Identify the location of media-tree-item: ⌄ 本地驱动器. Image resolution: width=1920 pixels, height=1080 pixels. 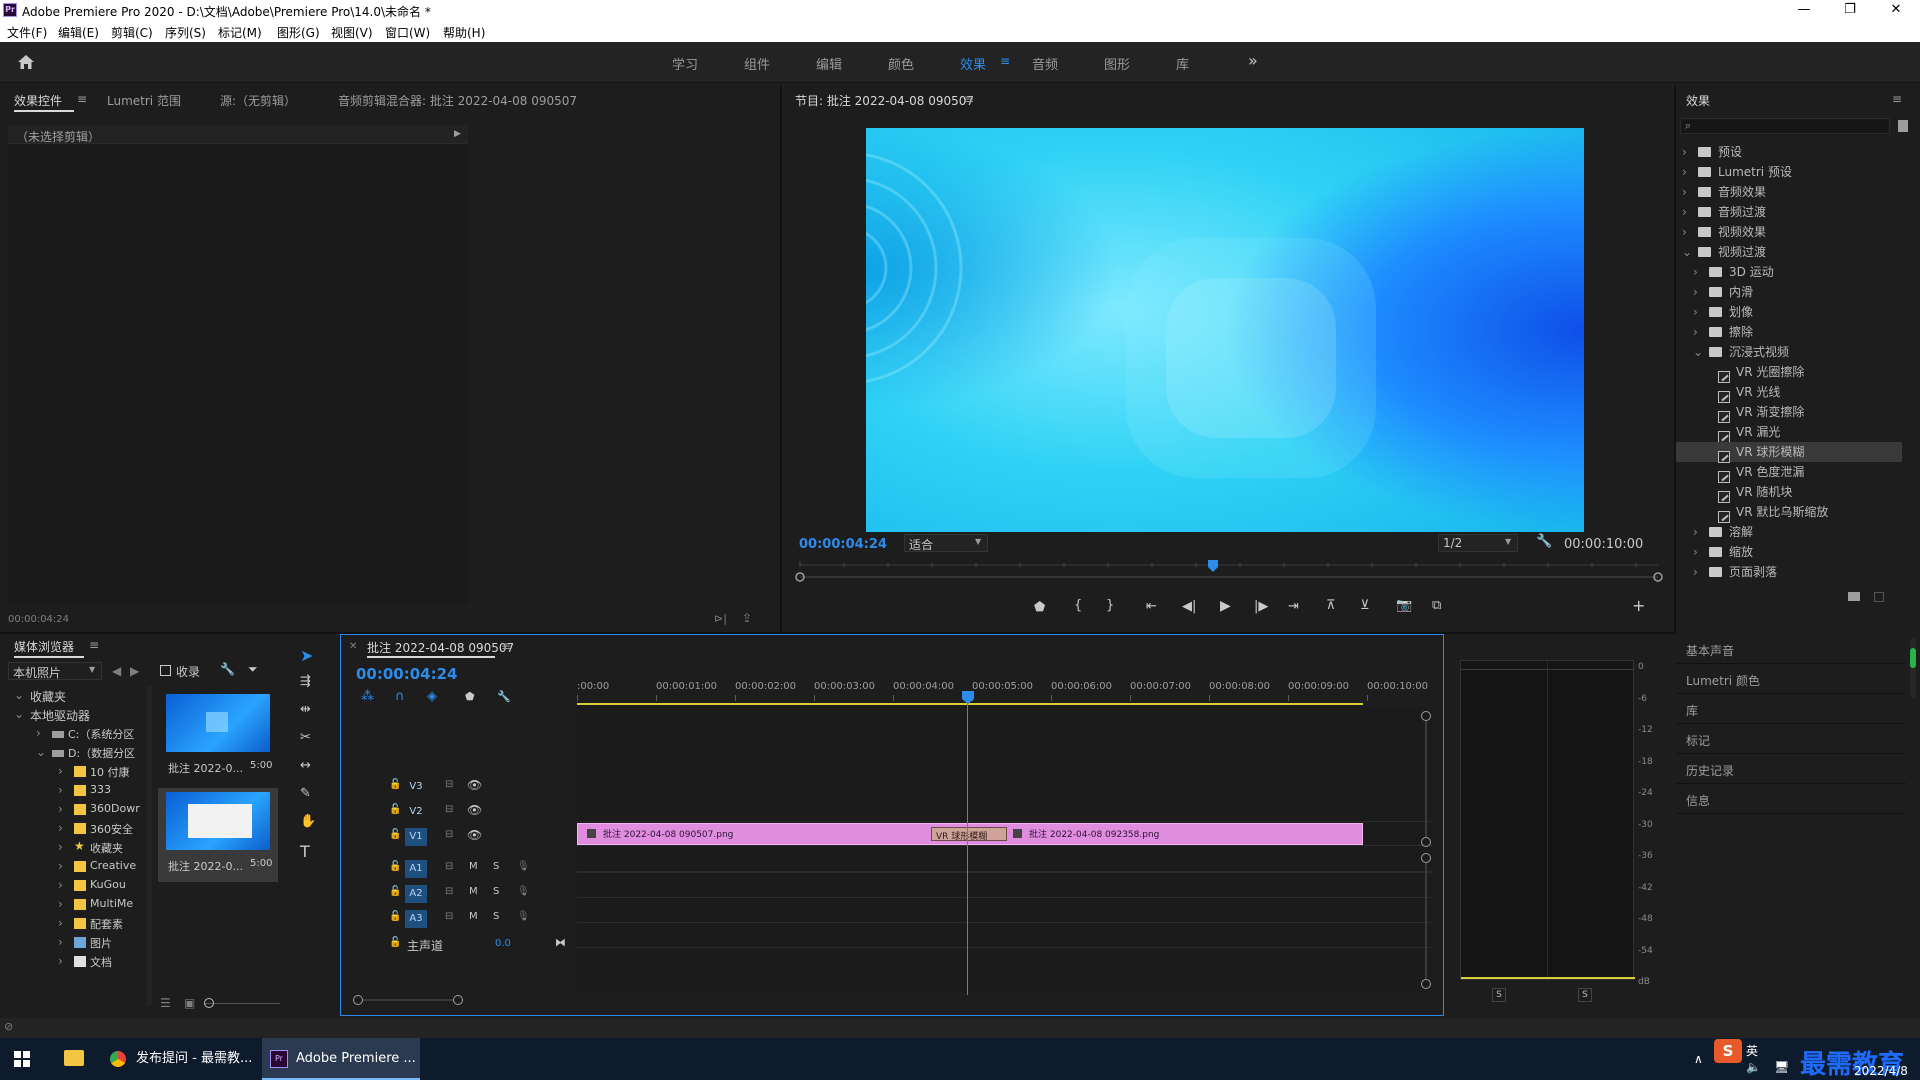
(78, 714).